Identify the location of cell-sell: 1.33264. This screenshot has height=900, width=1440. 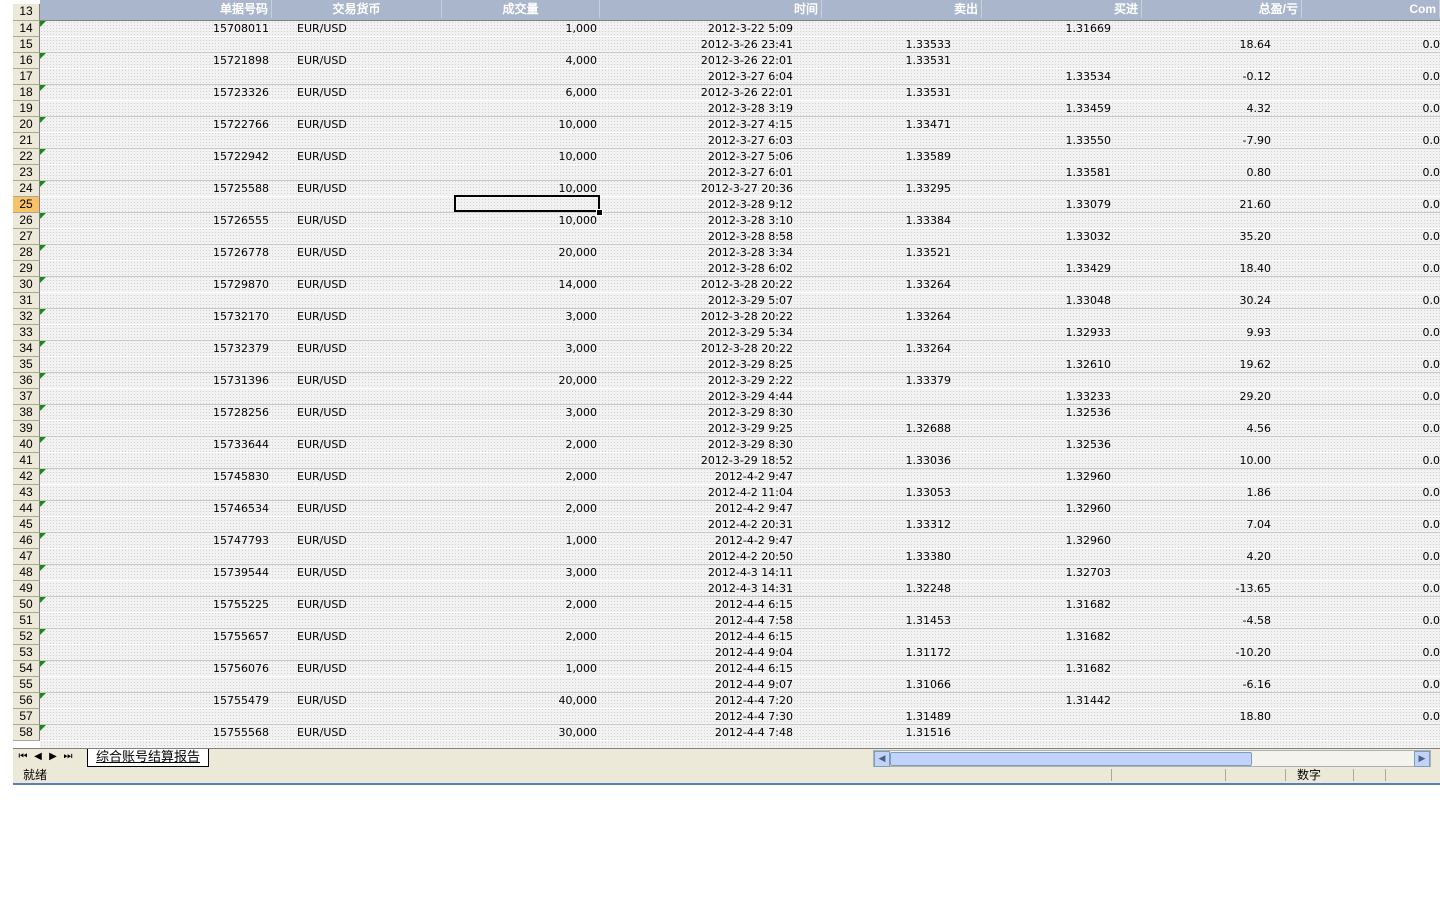
(875, 285).